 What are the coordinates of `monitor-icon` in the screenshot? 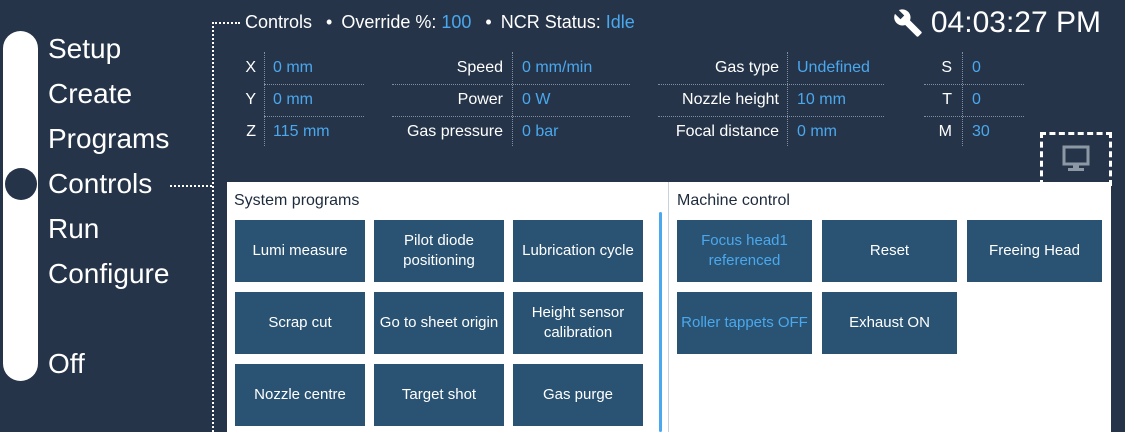 It's located at (1076, 159).